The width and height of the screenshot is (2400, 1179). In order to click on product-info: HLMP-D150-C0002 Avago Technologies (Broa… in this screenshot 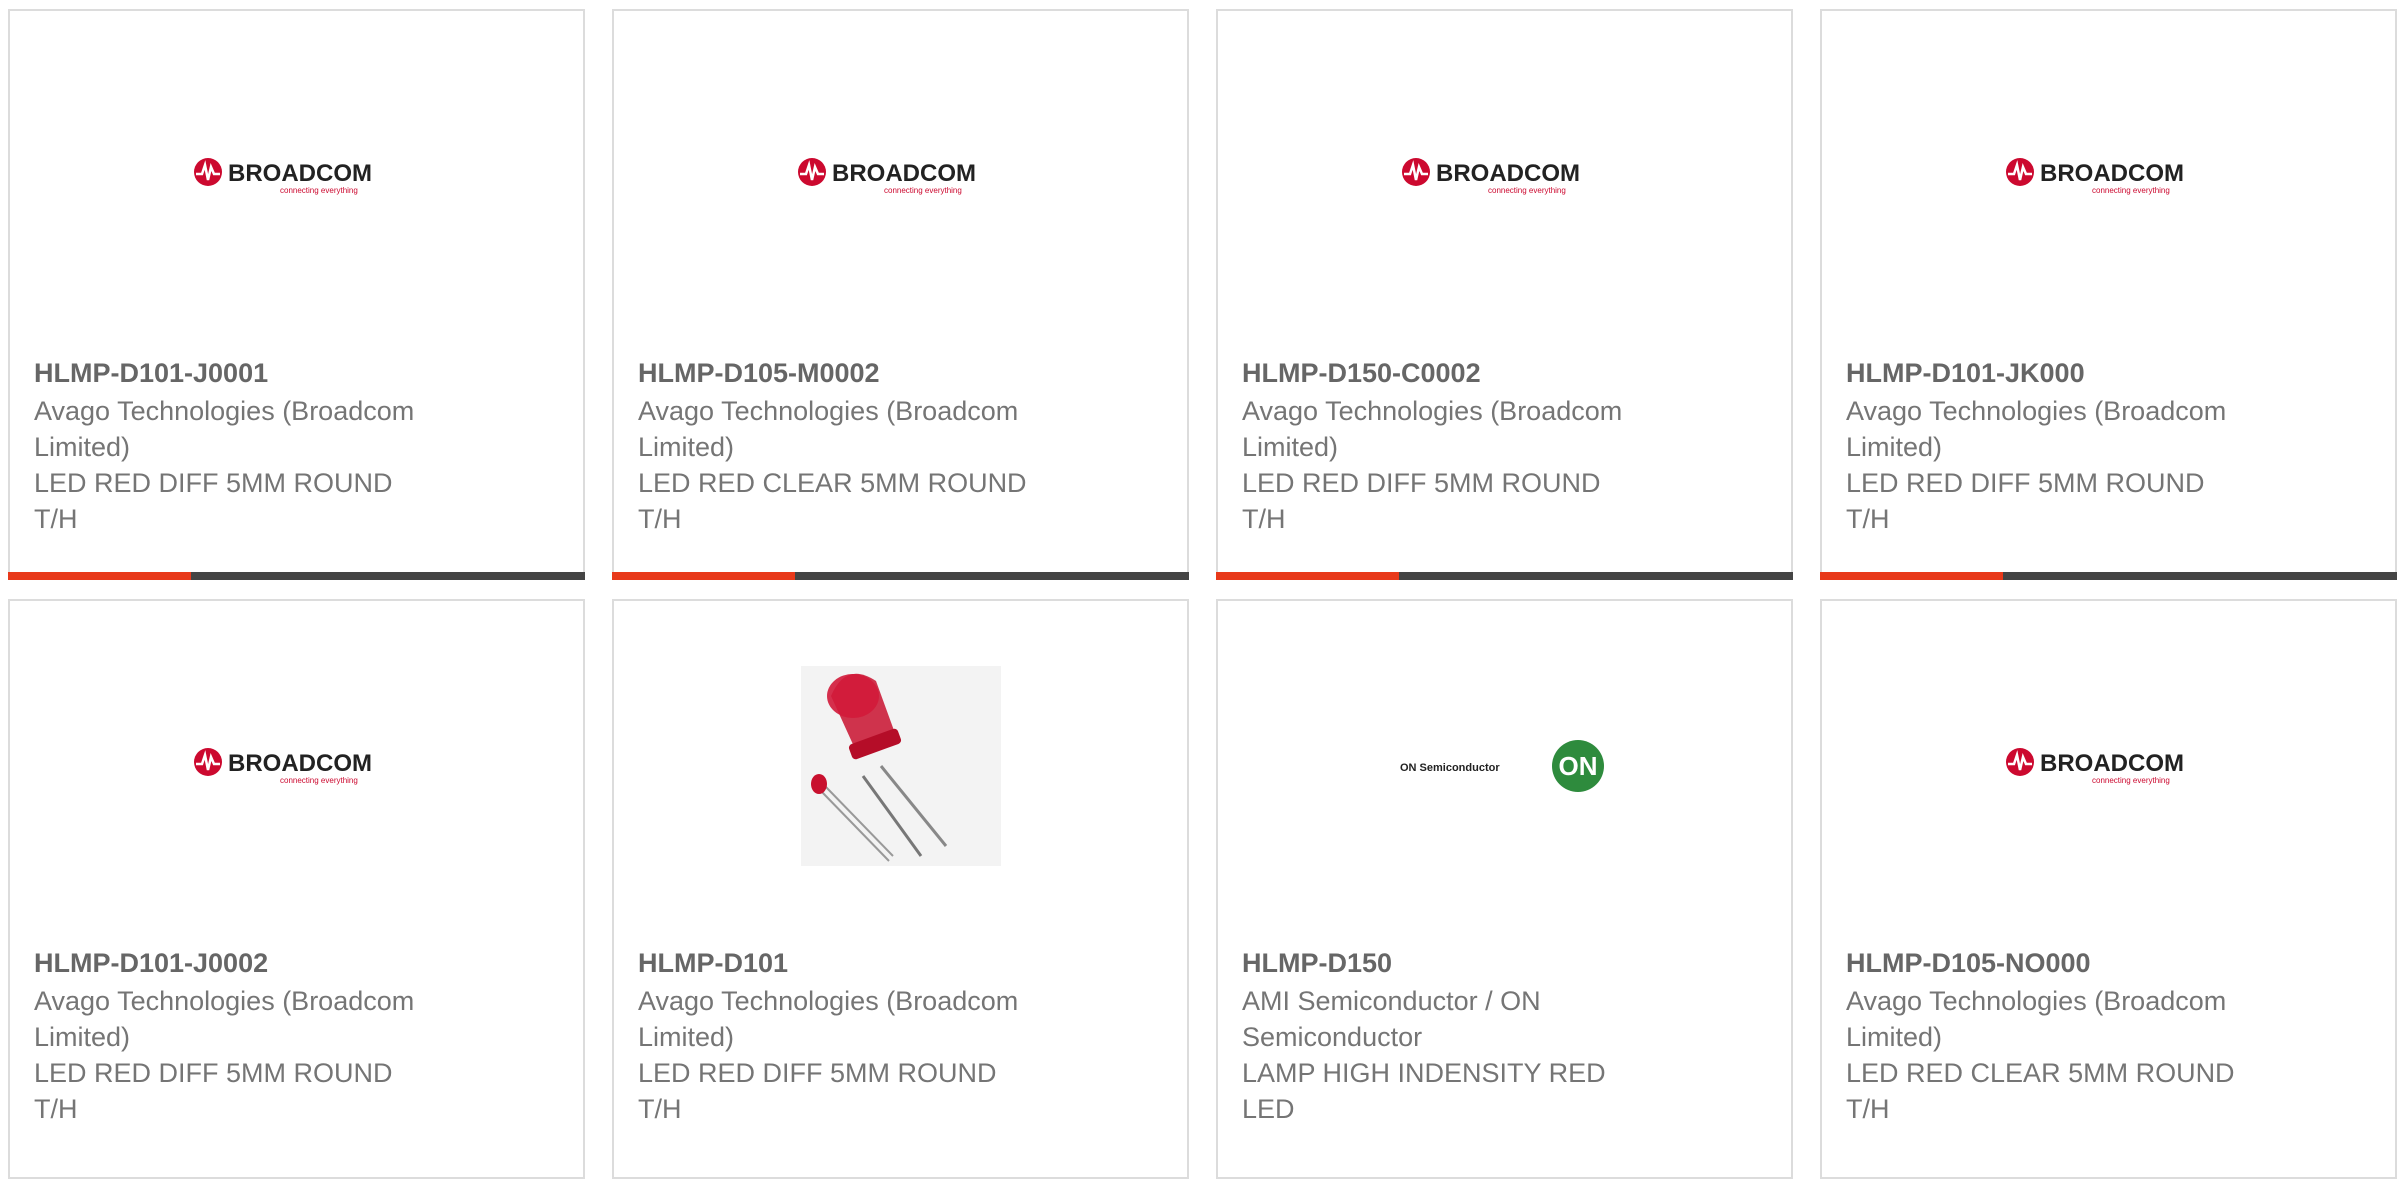, I will do `click(1457, 446)`.